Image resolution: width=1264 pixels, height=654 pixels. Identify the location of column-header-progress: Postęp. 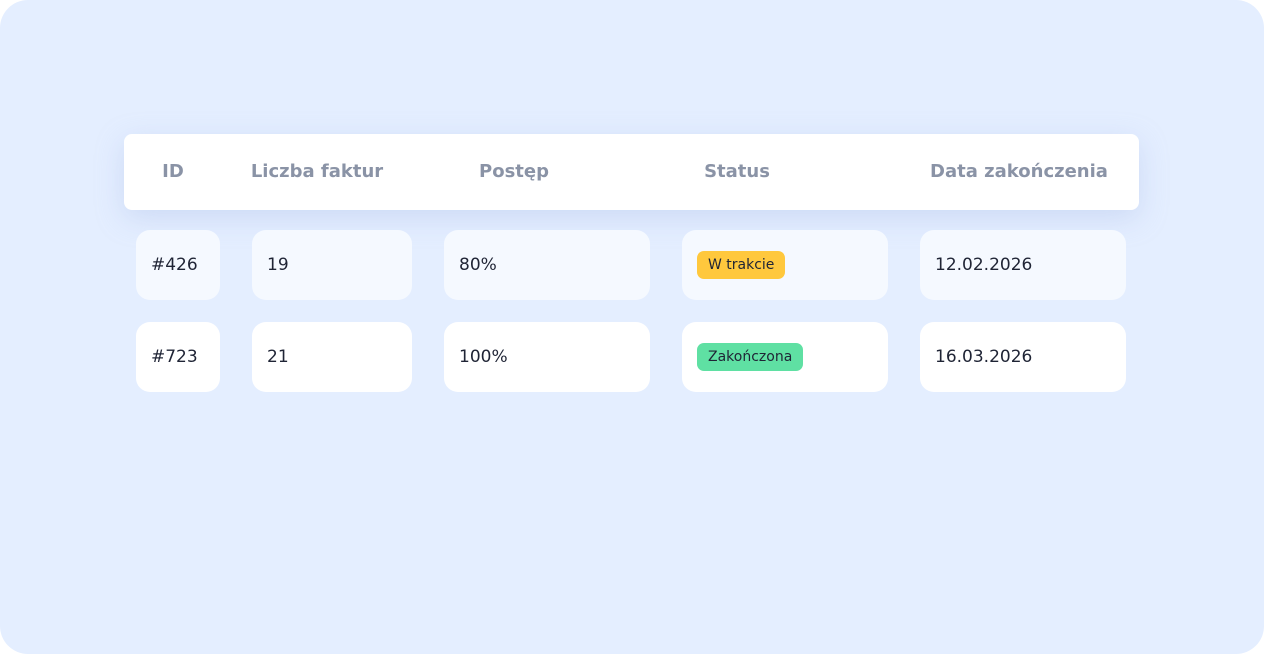
(514, 172).